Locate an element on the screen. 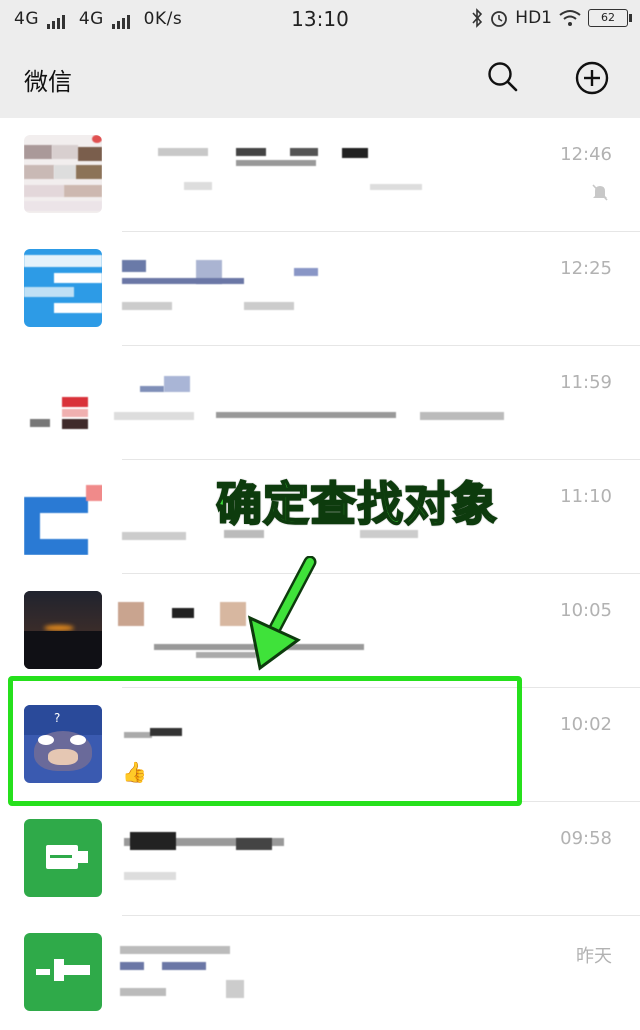 Image resolution: width=640 pixels, height=1030 pixels. page-title: 微信 is located at coordinates (48, 82).